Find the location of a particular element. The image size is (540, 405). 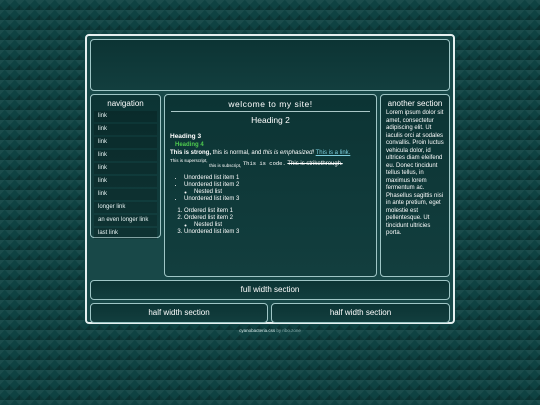

subscript-text: this is subscript, is located at coordinates (225, 166).